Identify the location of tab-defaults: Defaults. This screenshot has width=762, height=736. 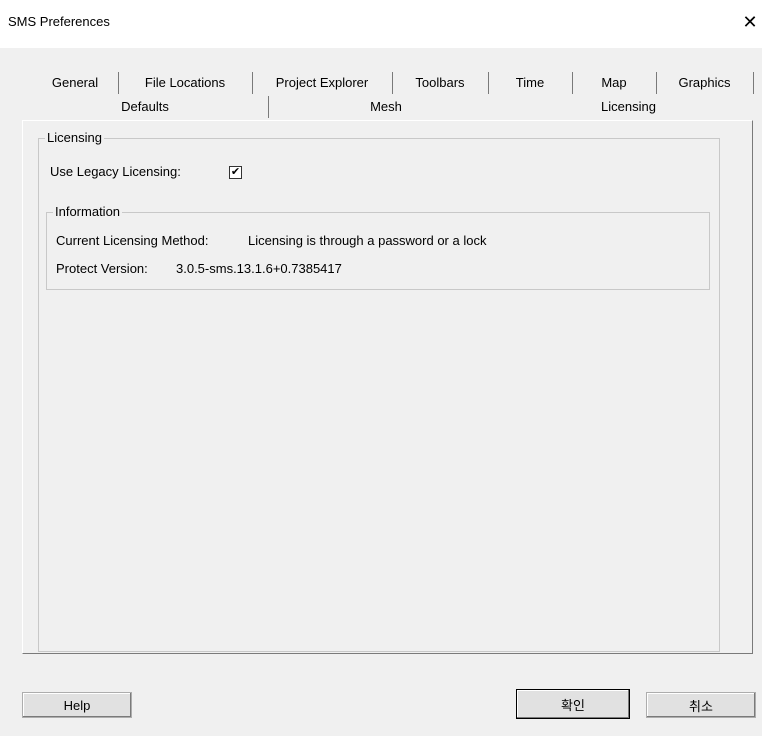
(145, 107).